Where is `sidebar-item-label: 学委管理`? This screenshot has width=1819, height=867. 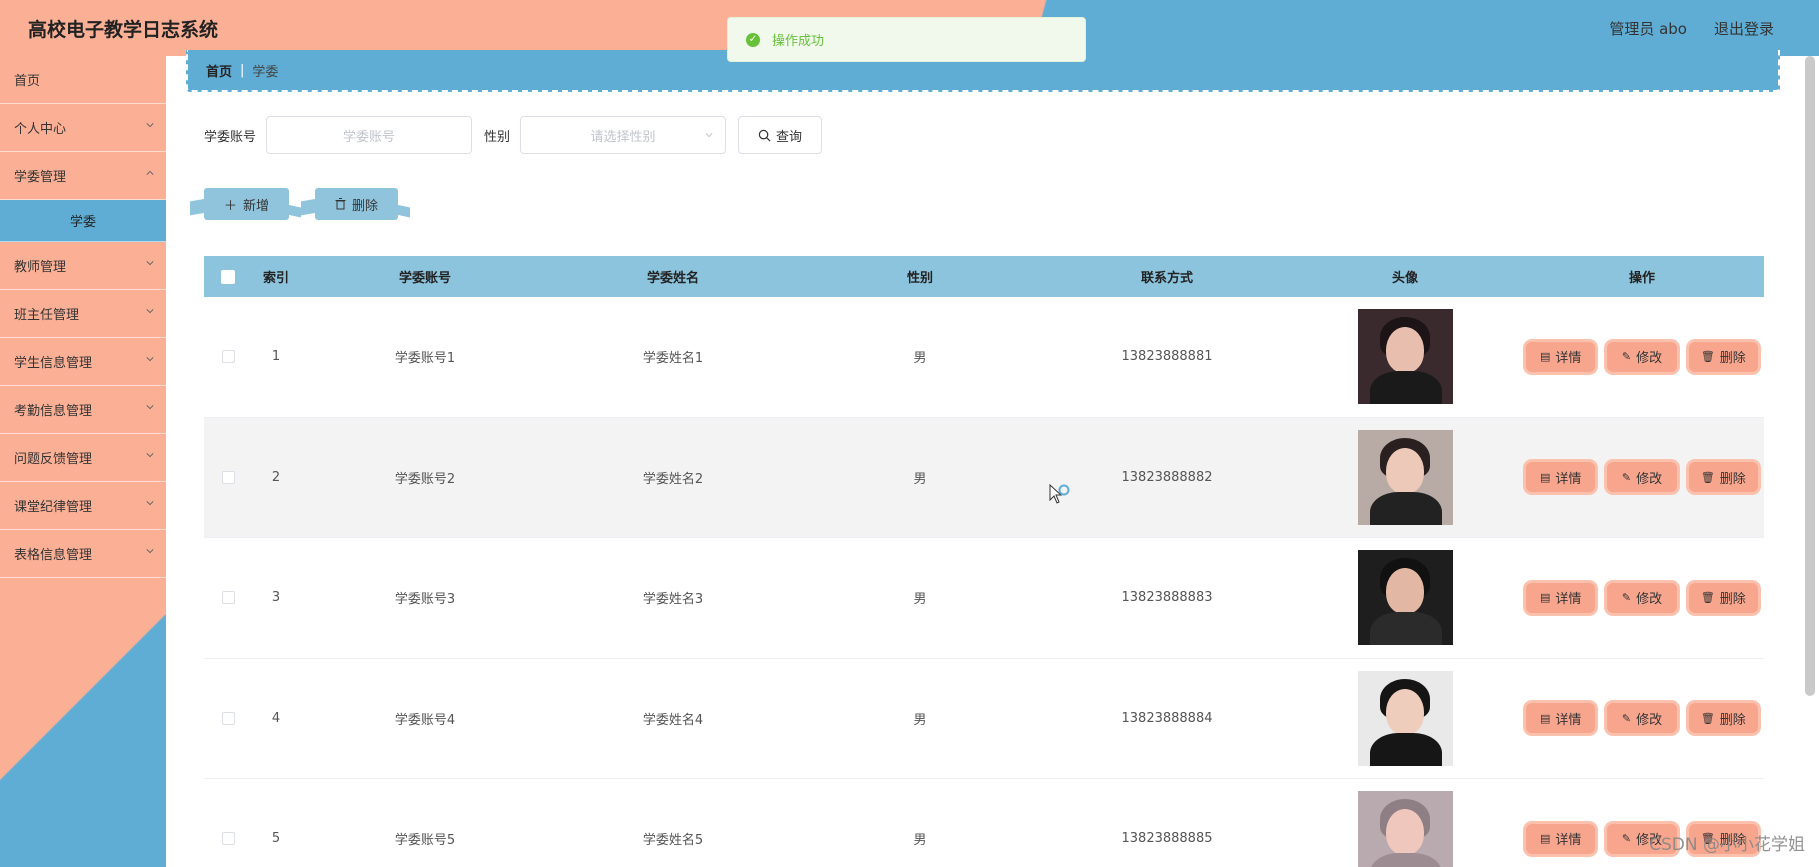
sidebar-item-label: 学委管理 is located at coordinates (40, 177).